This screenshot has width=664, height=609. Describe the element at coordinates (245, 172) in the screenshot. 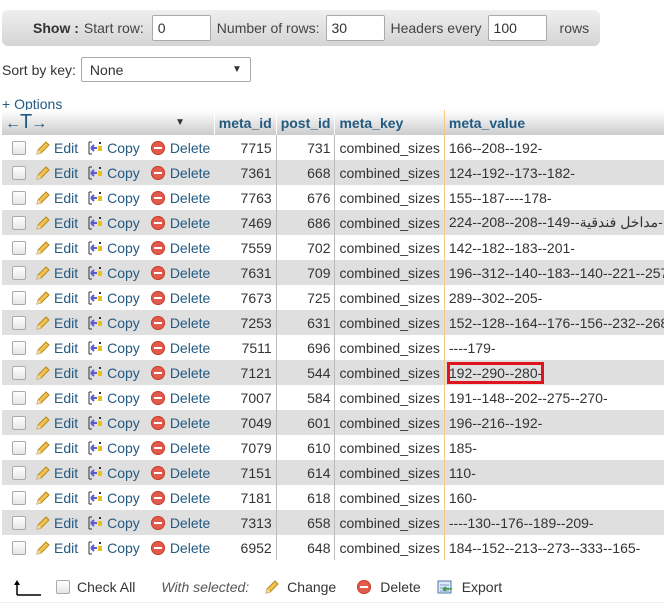

I see `meta-id-cell: 7361` at that location.